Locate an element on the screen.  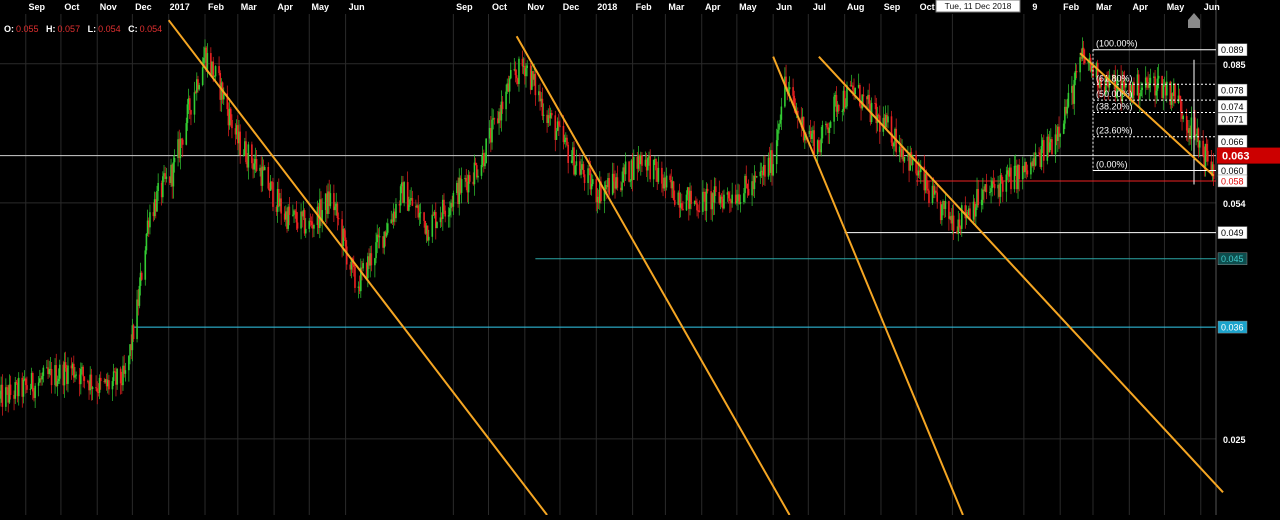
price-level-label: 0.049 is located at coordinates (1232, 233).